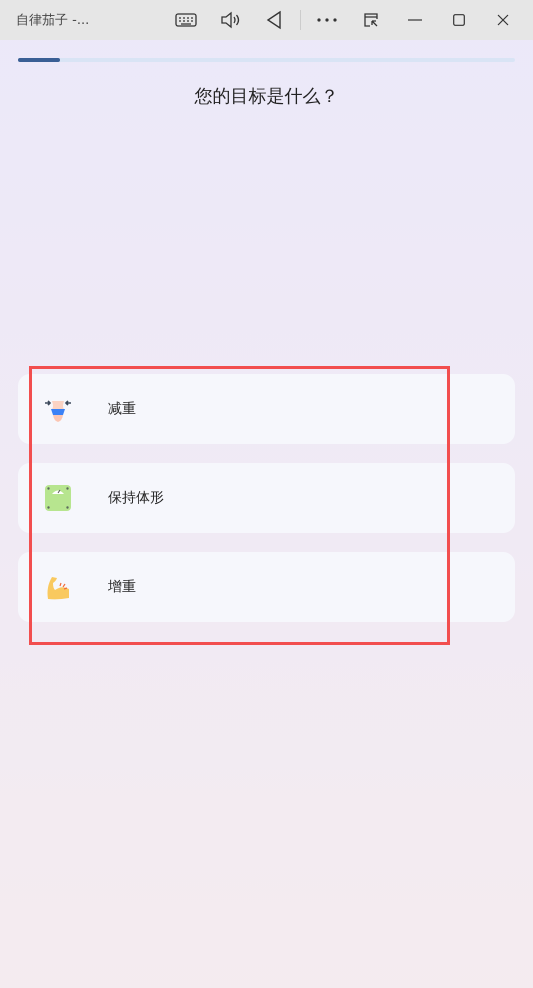  I want to click on question-text: 您的目标是什么？, so click(266, 96).